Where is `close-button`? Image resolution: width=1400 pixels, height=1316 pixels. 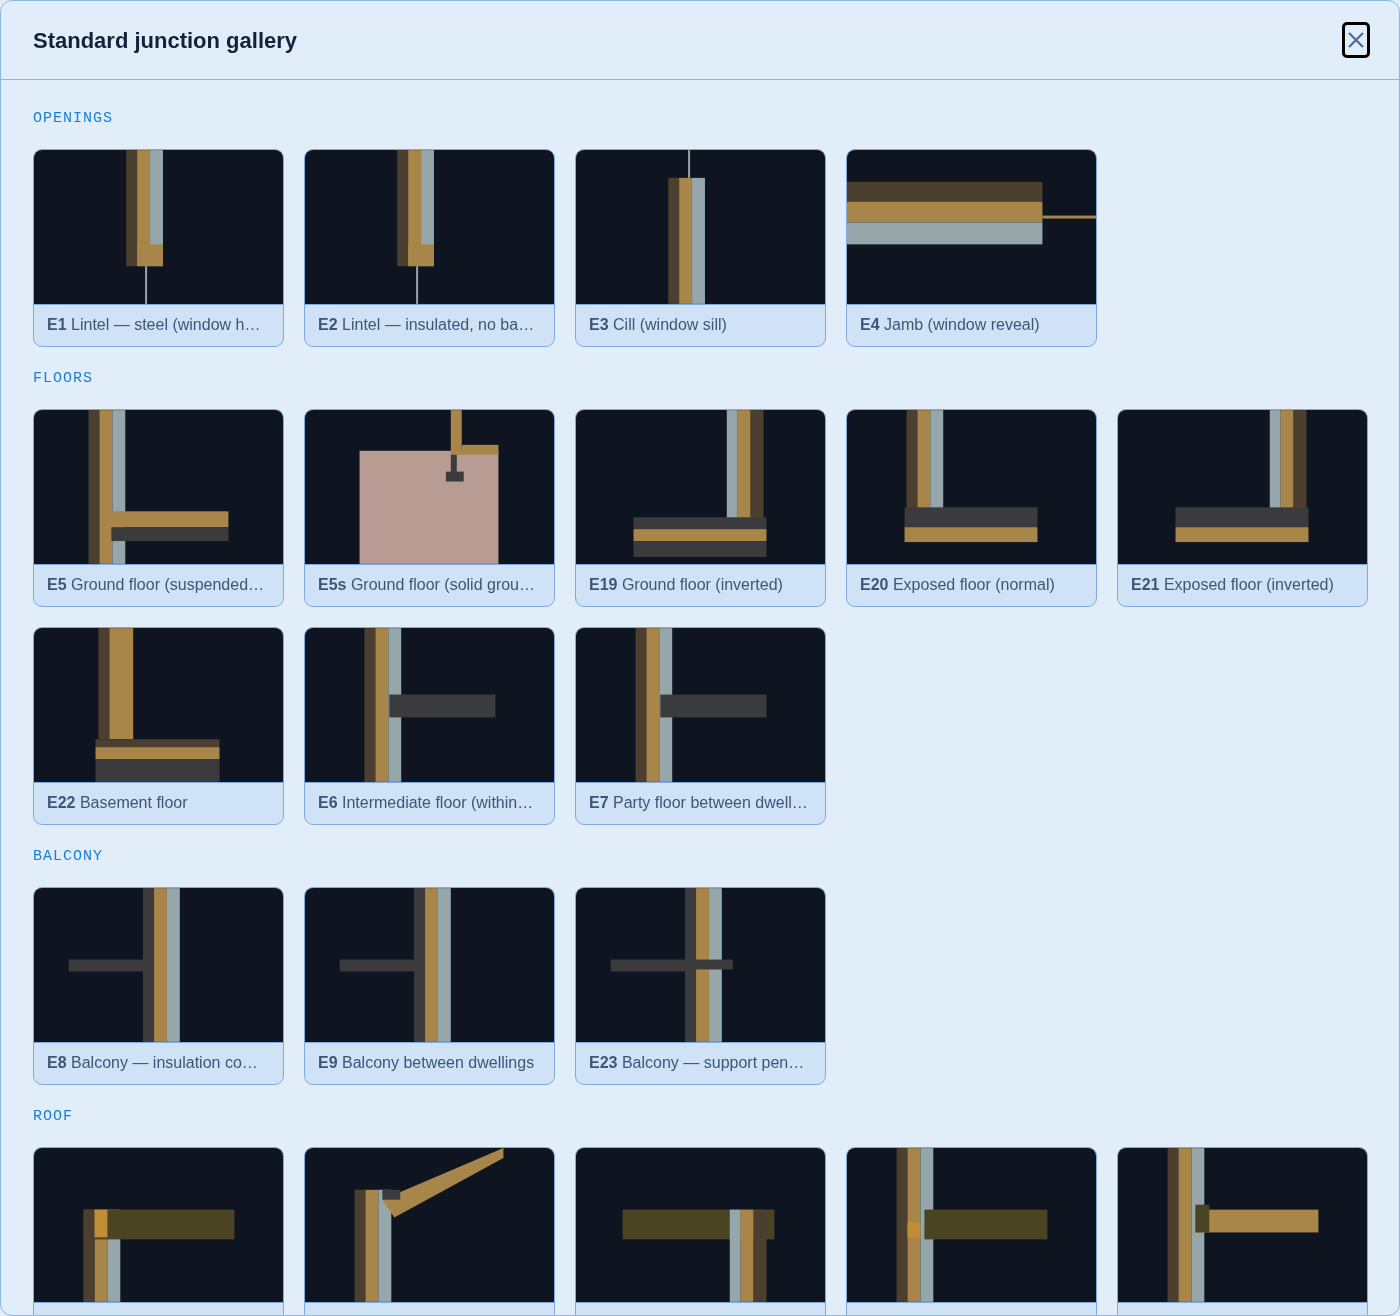
close-button is located at coordinates (1356, 40).